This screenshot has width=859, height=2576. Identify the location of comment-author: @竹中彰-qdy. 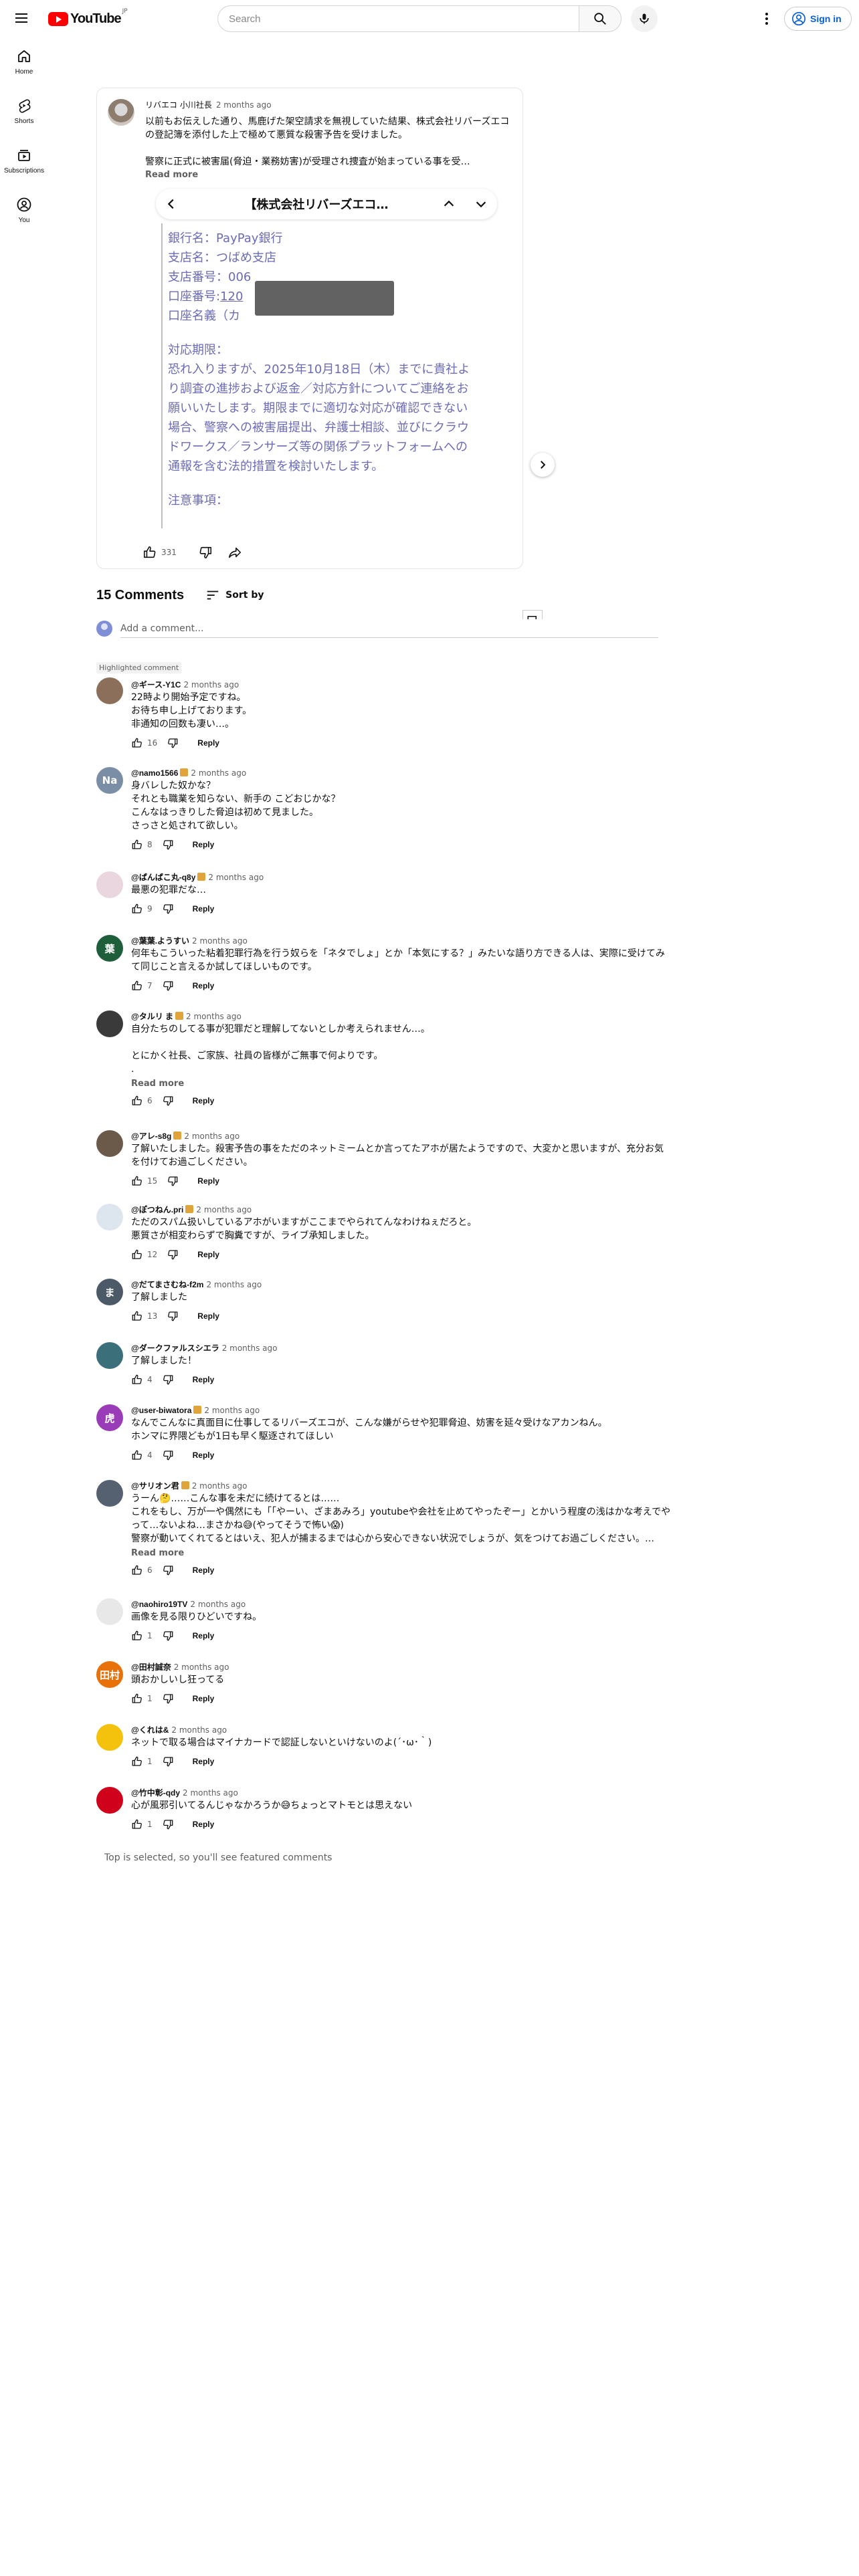
(155, 1793).